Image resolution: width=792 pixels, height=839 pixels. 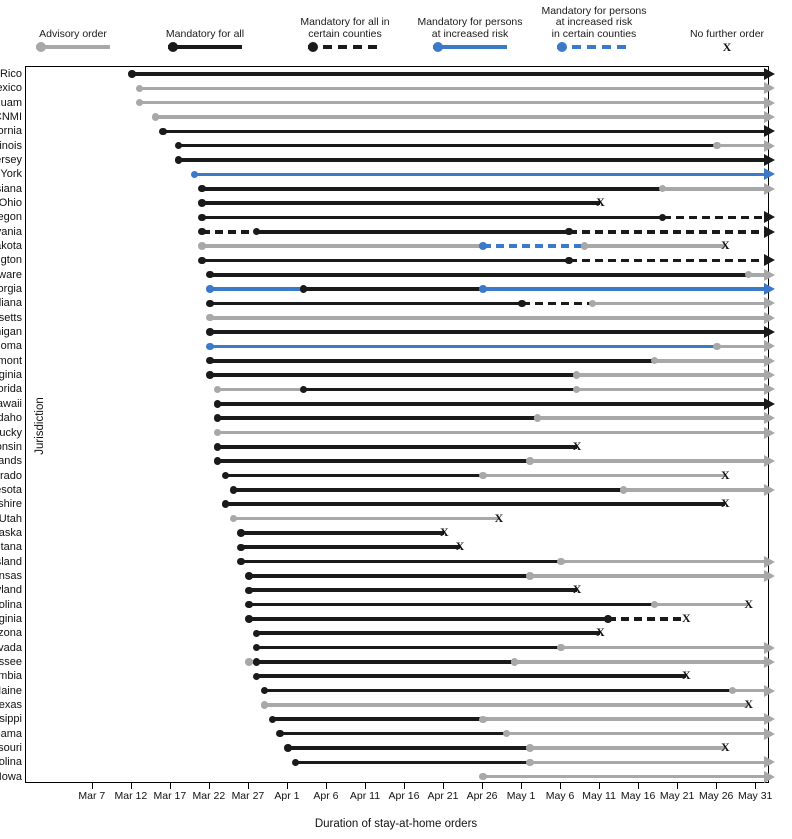 What do you see at coordinates (384, 675) in the screenshot?
I see `timeline-row: District of Columbia X` at bounding box center [384, 675].